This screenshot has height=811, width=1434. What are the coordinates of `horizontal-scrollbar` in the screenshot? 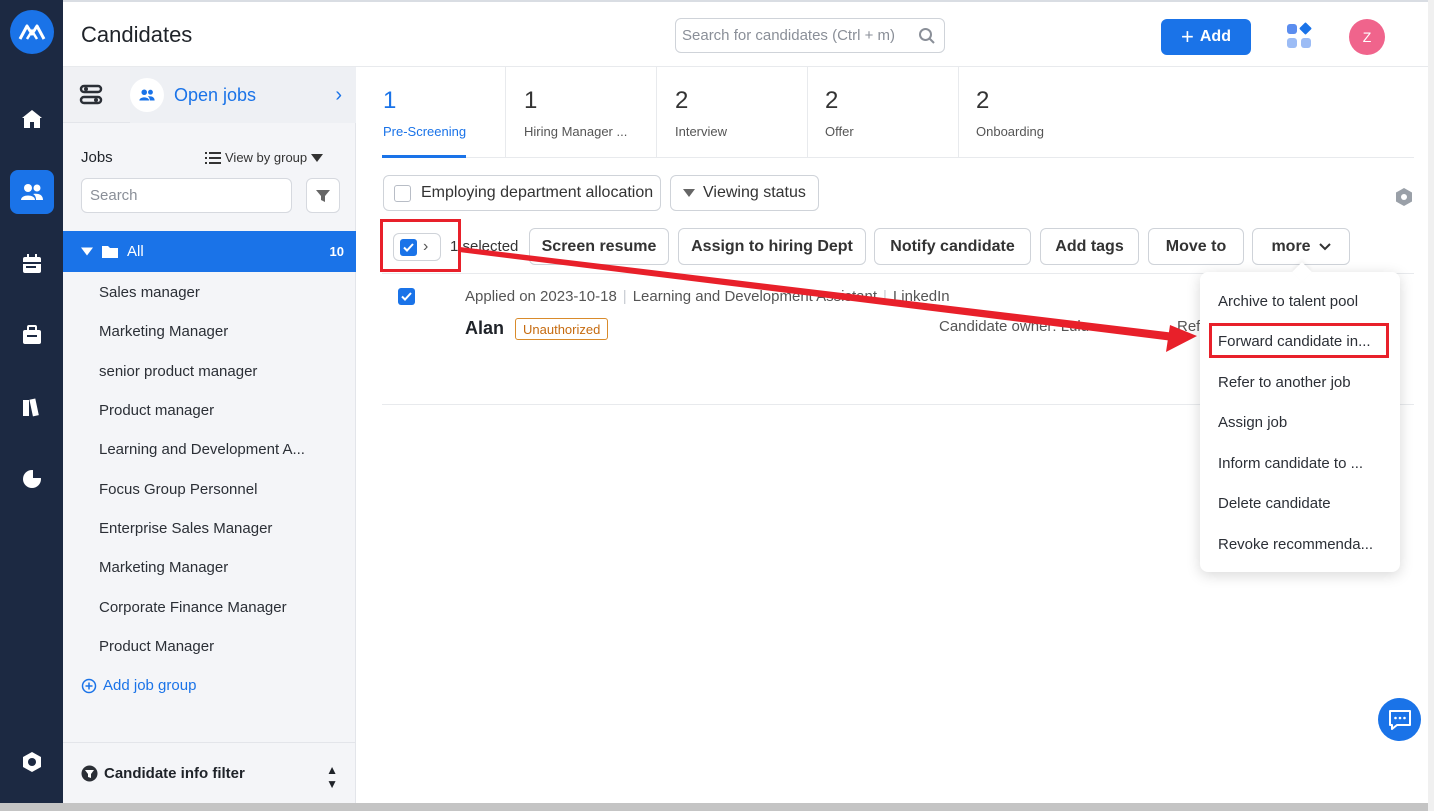 It's located at (714, 807).